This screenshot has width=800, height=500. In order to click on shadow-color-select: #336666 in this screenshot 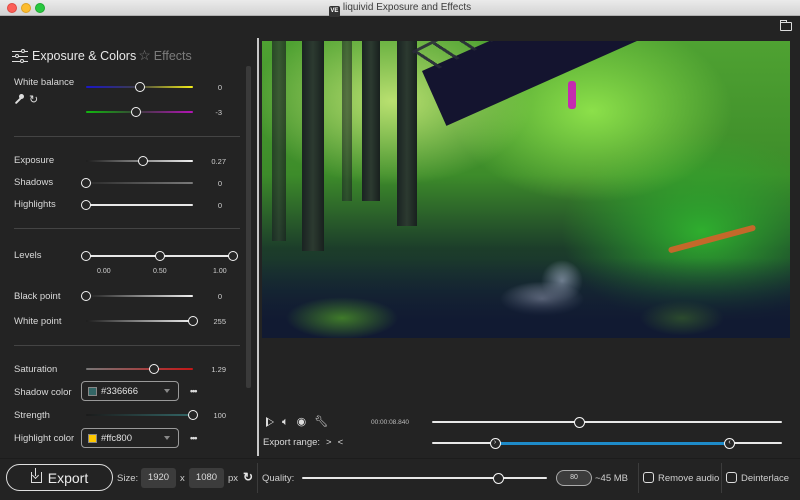, I will do `click(130, 391)`.